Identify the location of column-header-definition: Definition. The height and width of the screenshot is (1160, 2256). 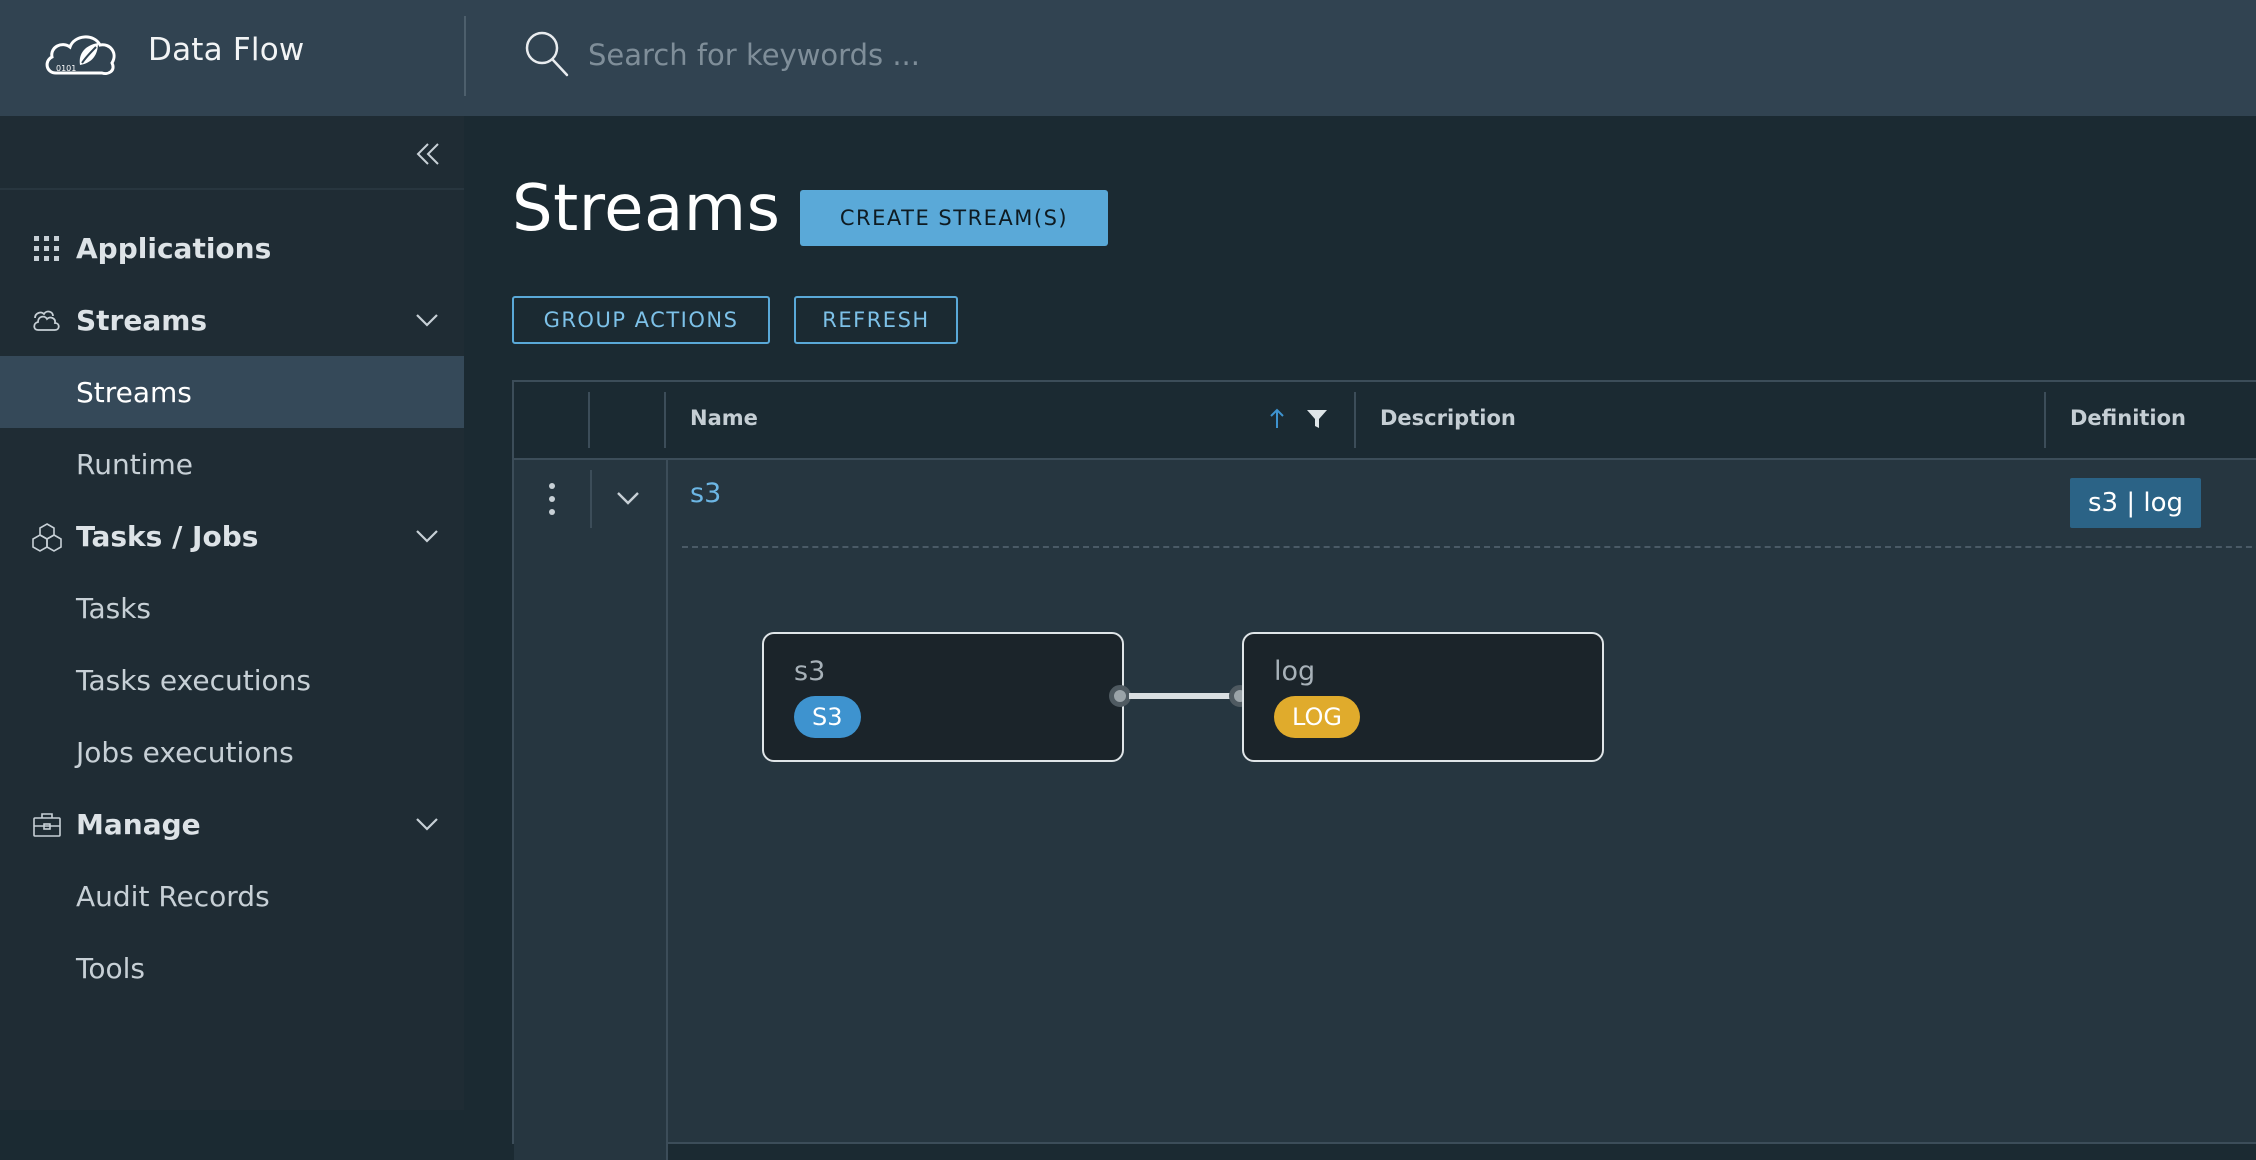
(2128, 418).